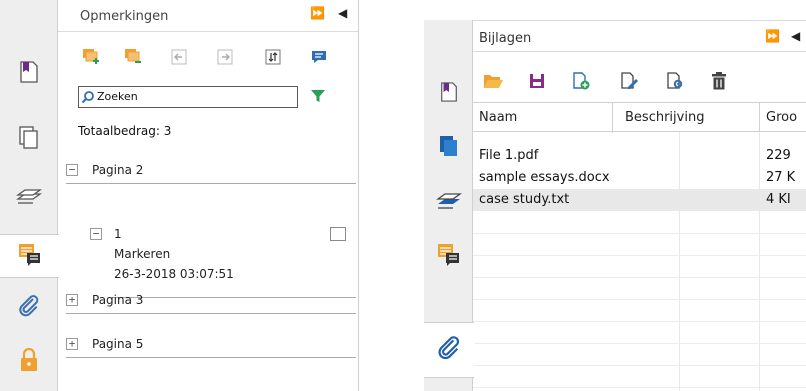  I want to click on add-comment-button, so click(319, 59).